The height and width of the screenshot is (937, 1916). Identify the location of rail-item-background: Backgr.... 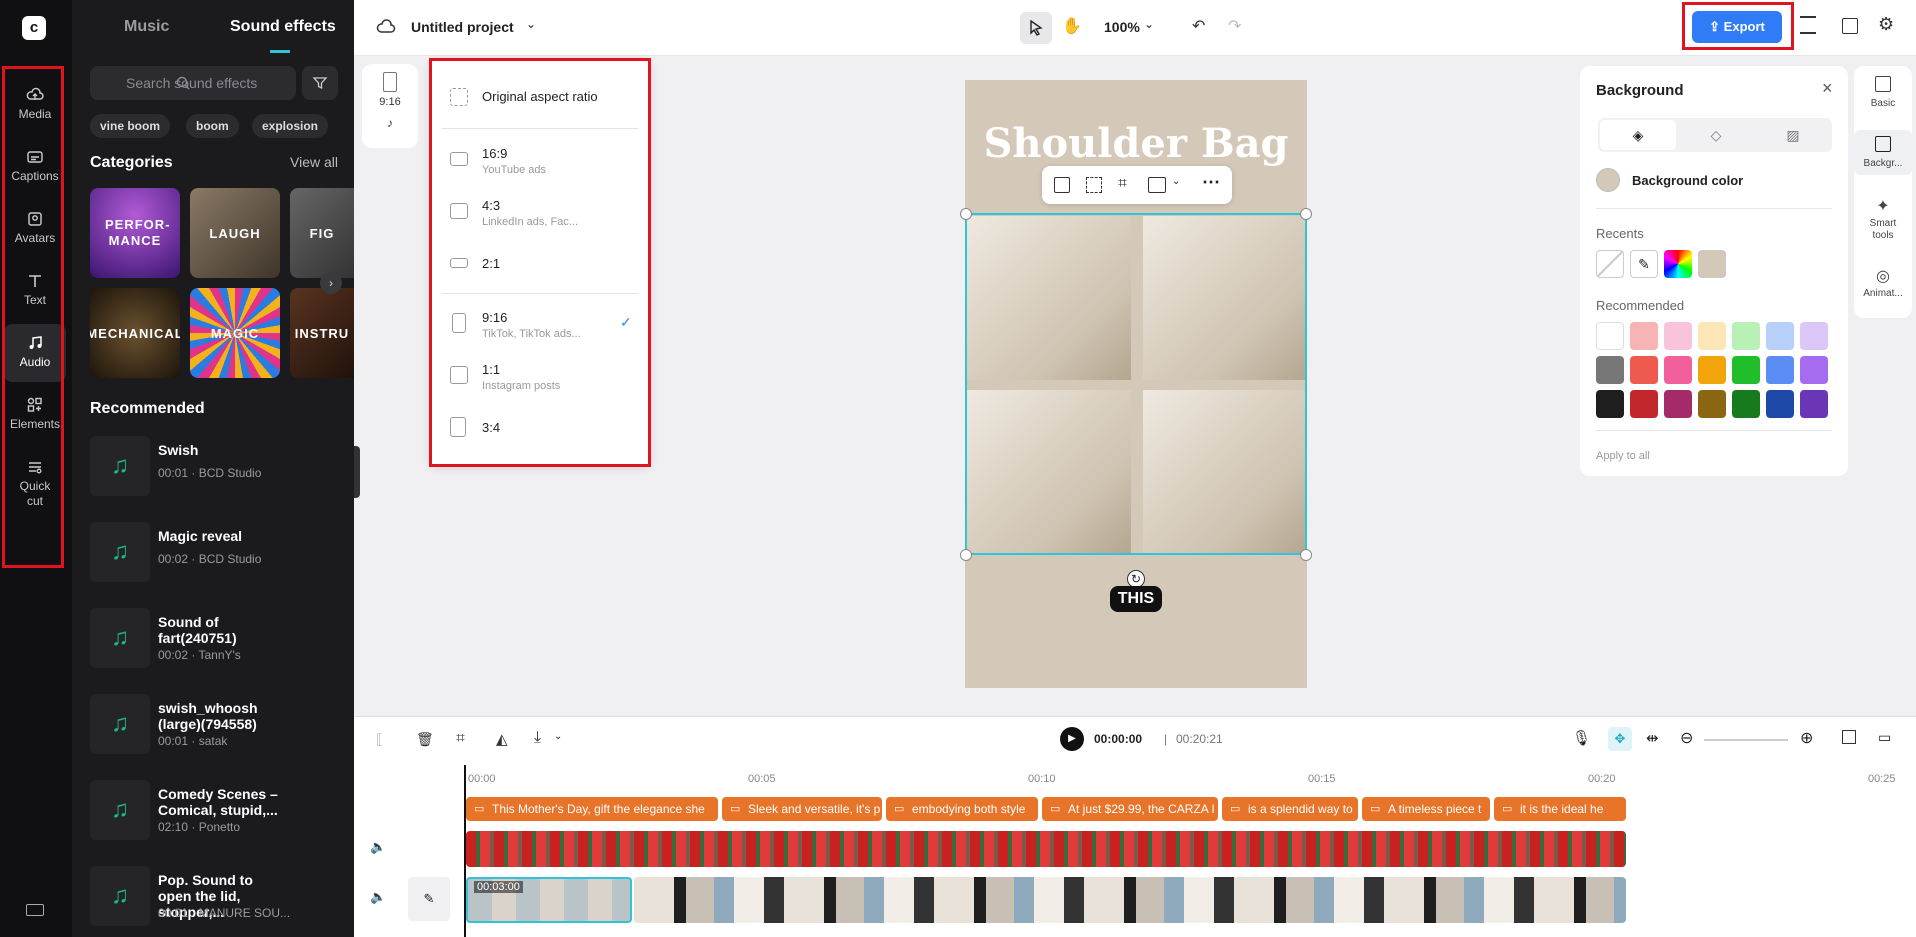
(1883, 152).